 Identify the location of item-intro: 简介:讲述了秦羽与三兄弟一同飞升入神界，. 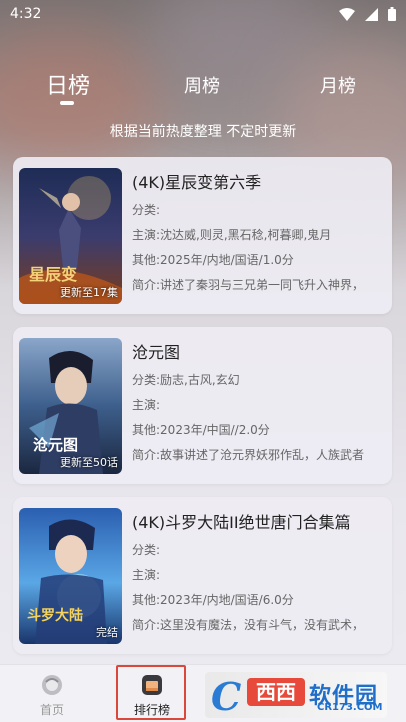
(248, 285).